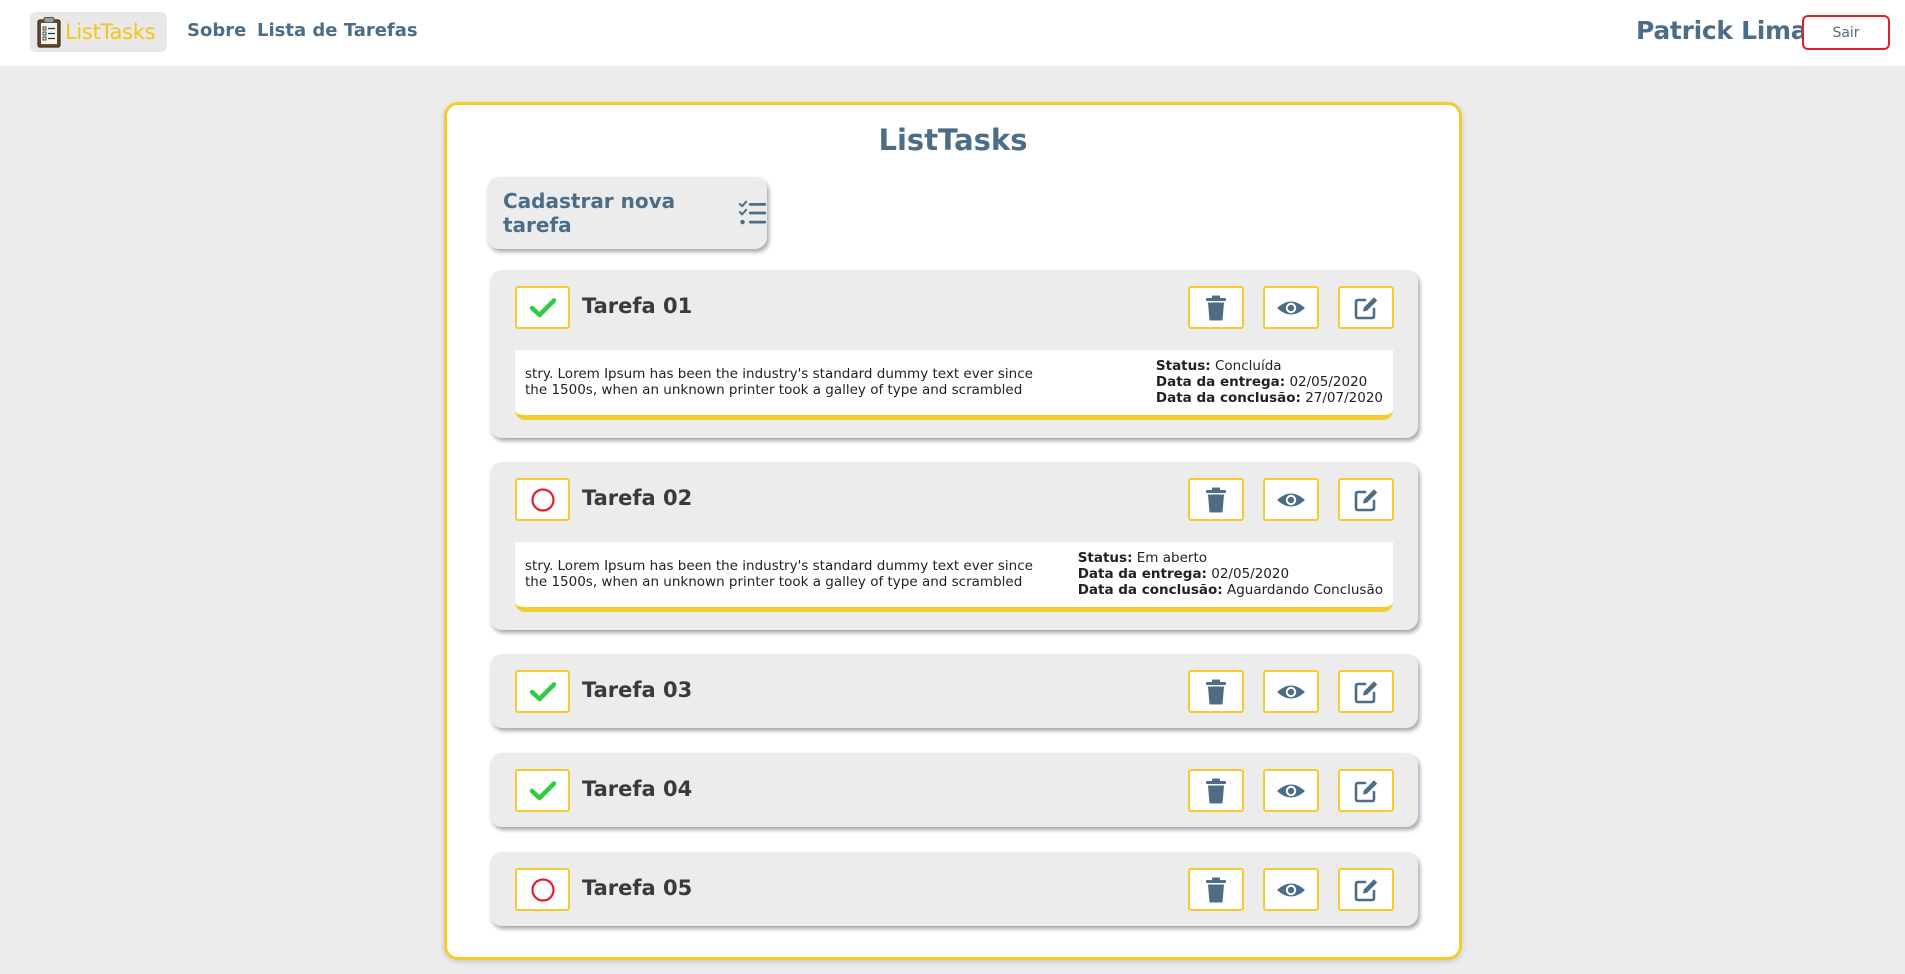 The width and height of the screenshot is (1905, 974). Describe the element at coordinates (1248, 366) in the screenshot. I see `status-value: Concluída` at that location.